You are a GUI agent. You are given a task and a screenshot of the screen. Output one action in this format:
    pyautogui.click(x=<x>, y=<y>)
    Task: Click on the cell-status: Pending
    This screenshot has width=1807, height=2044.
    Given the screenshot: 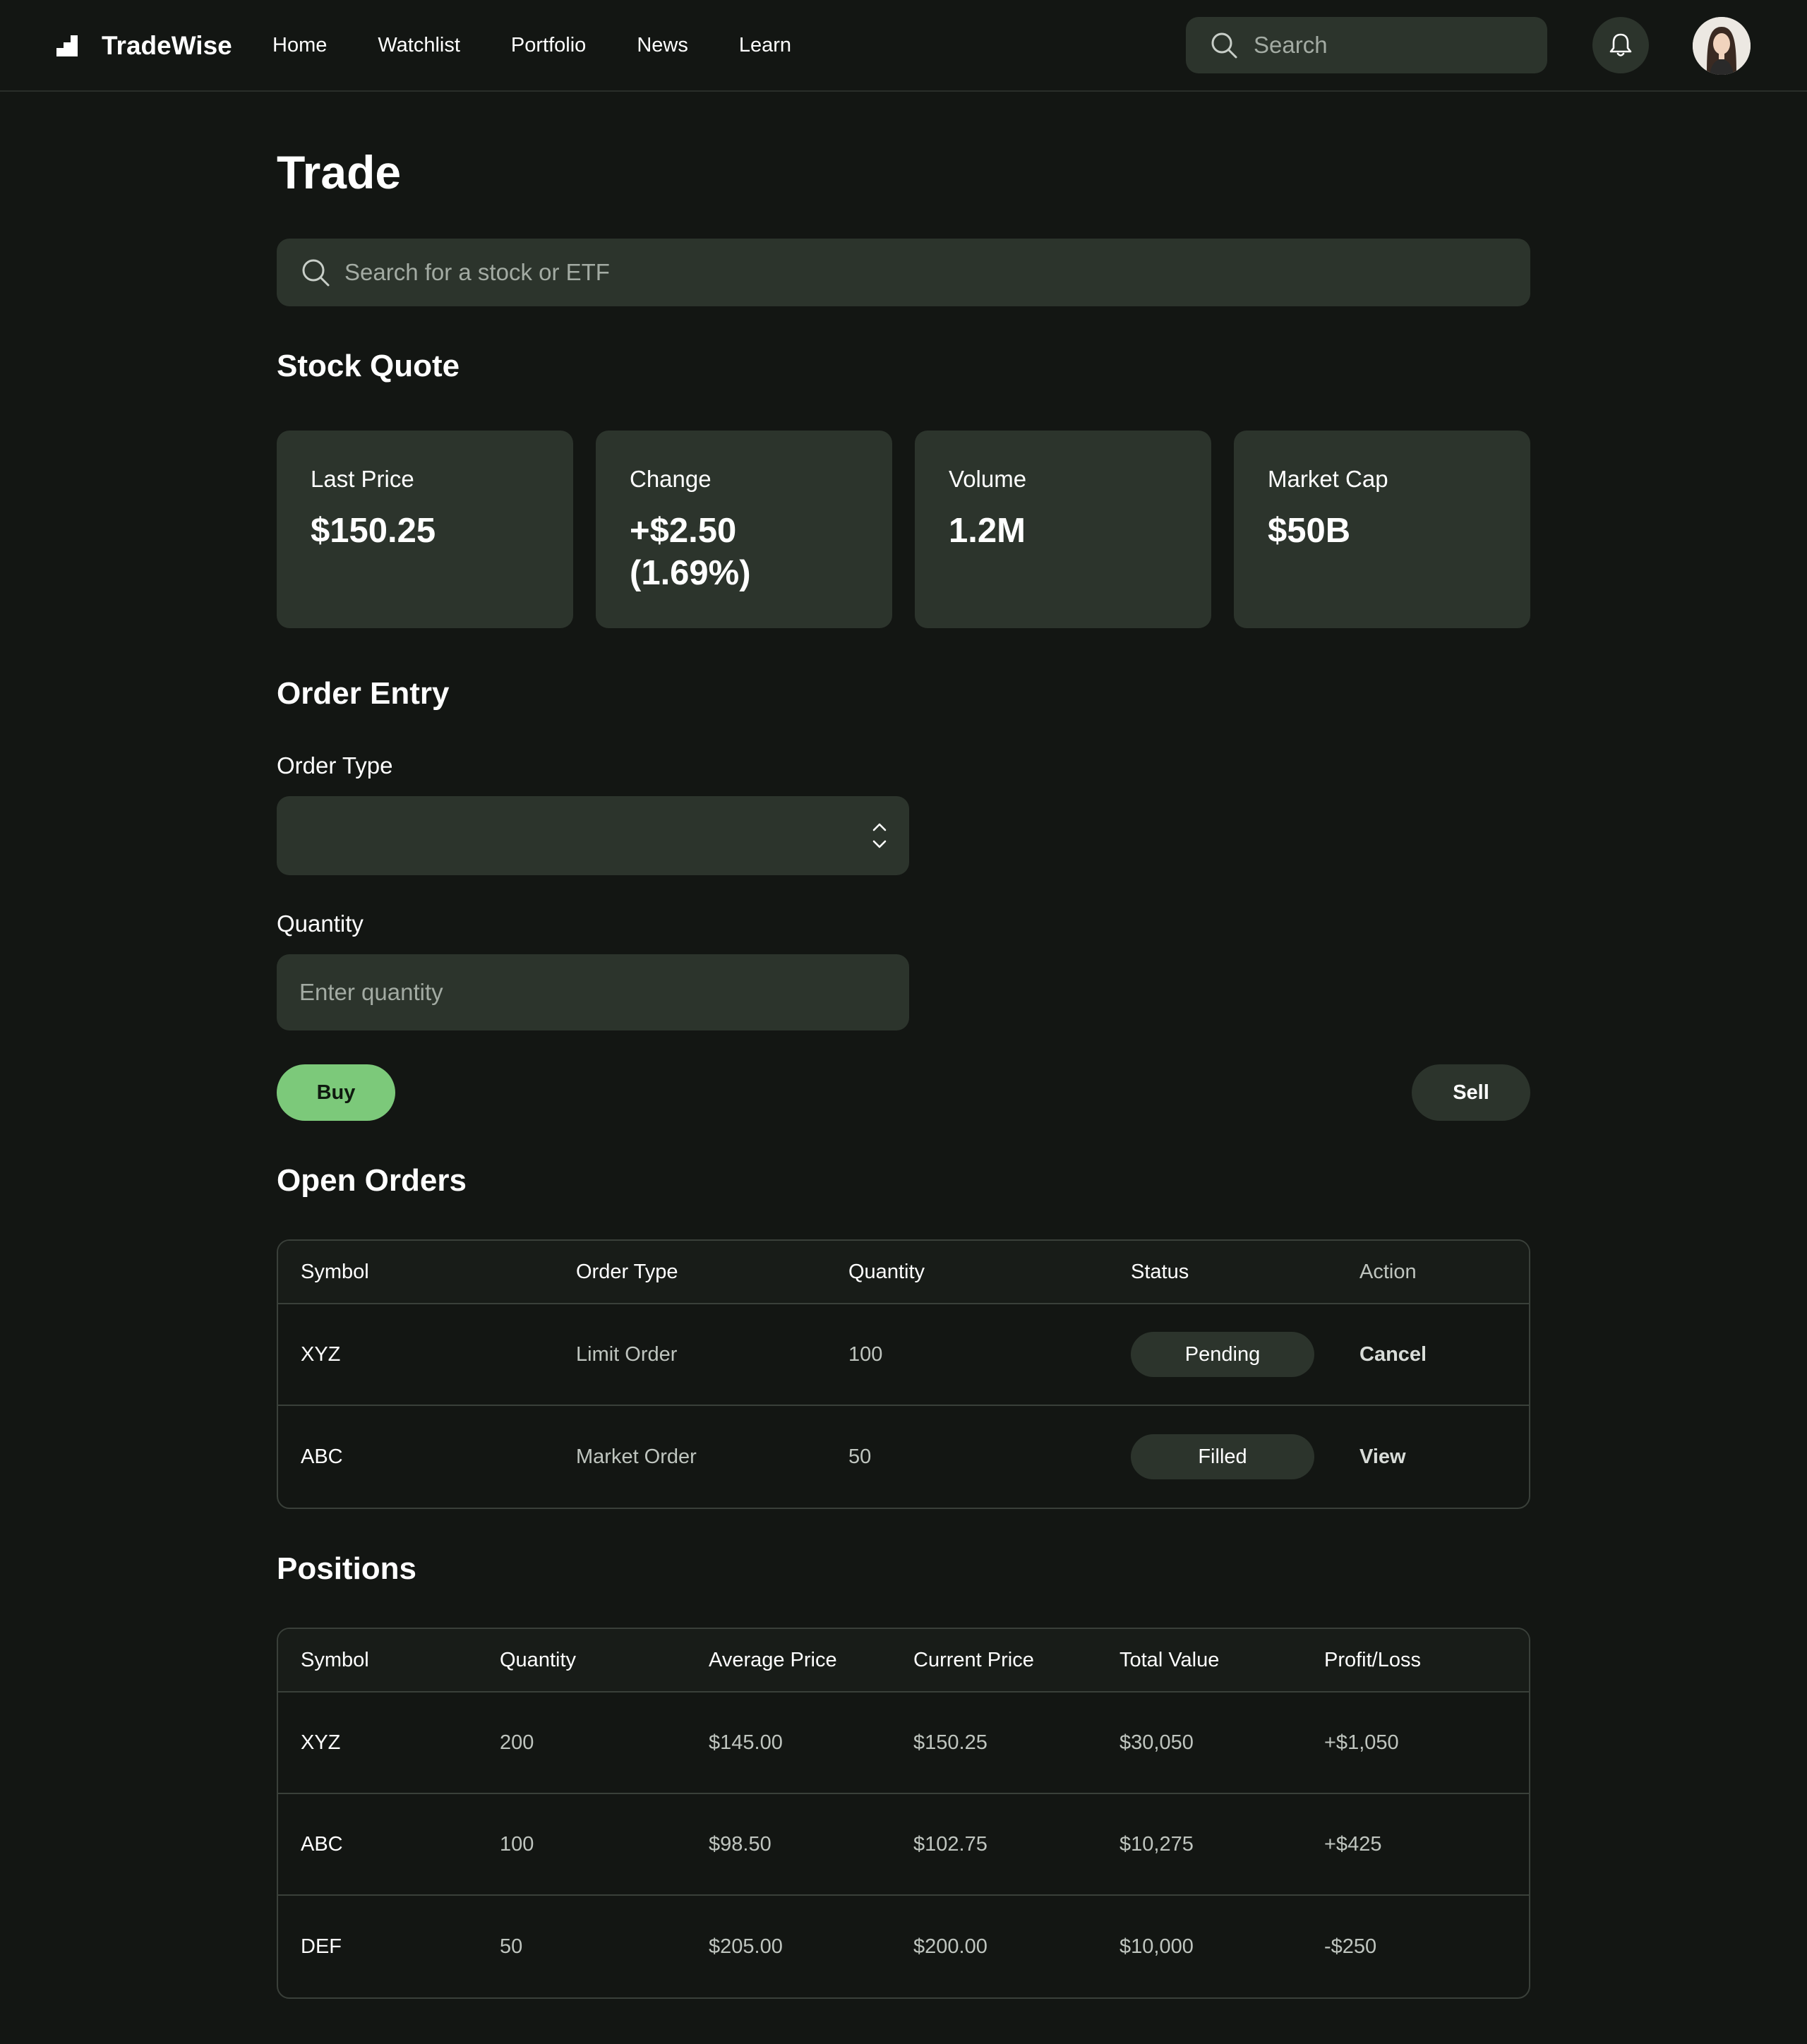 What is the action you would take?
    pyautogui.click(x=1222, y=1355)
    